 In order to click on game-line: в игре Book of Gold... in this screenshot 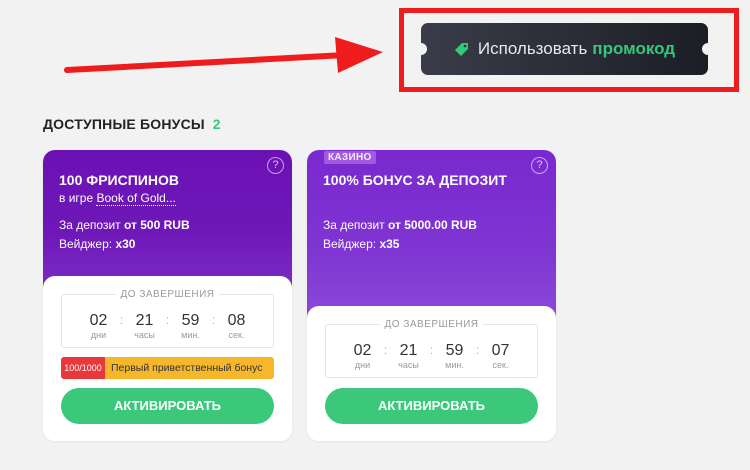, I will do `click(117, 198)`.